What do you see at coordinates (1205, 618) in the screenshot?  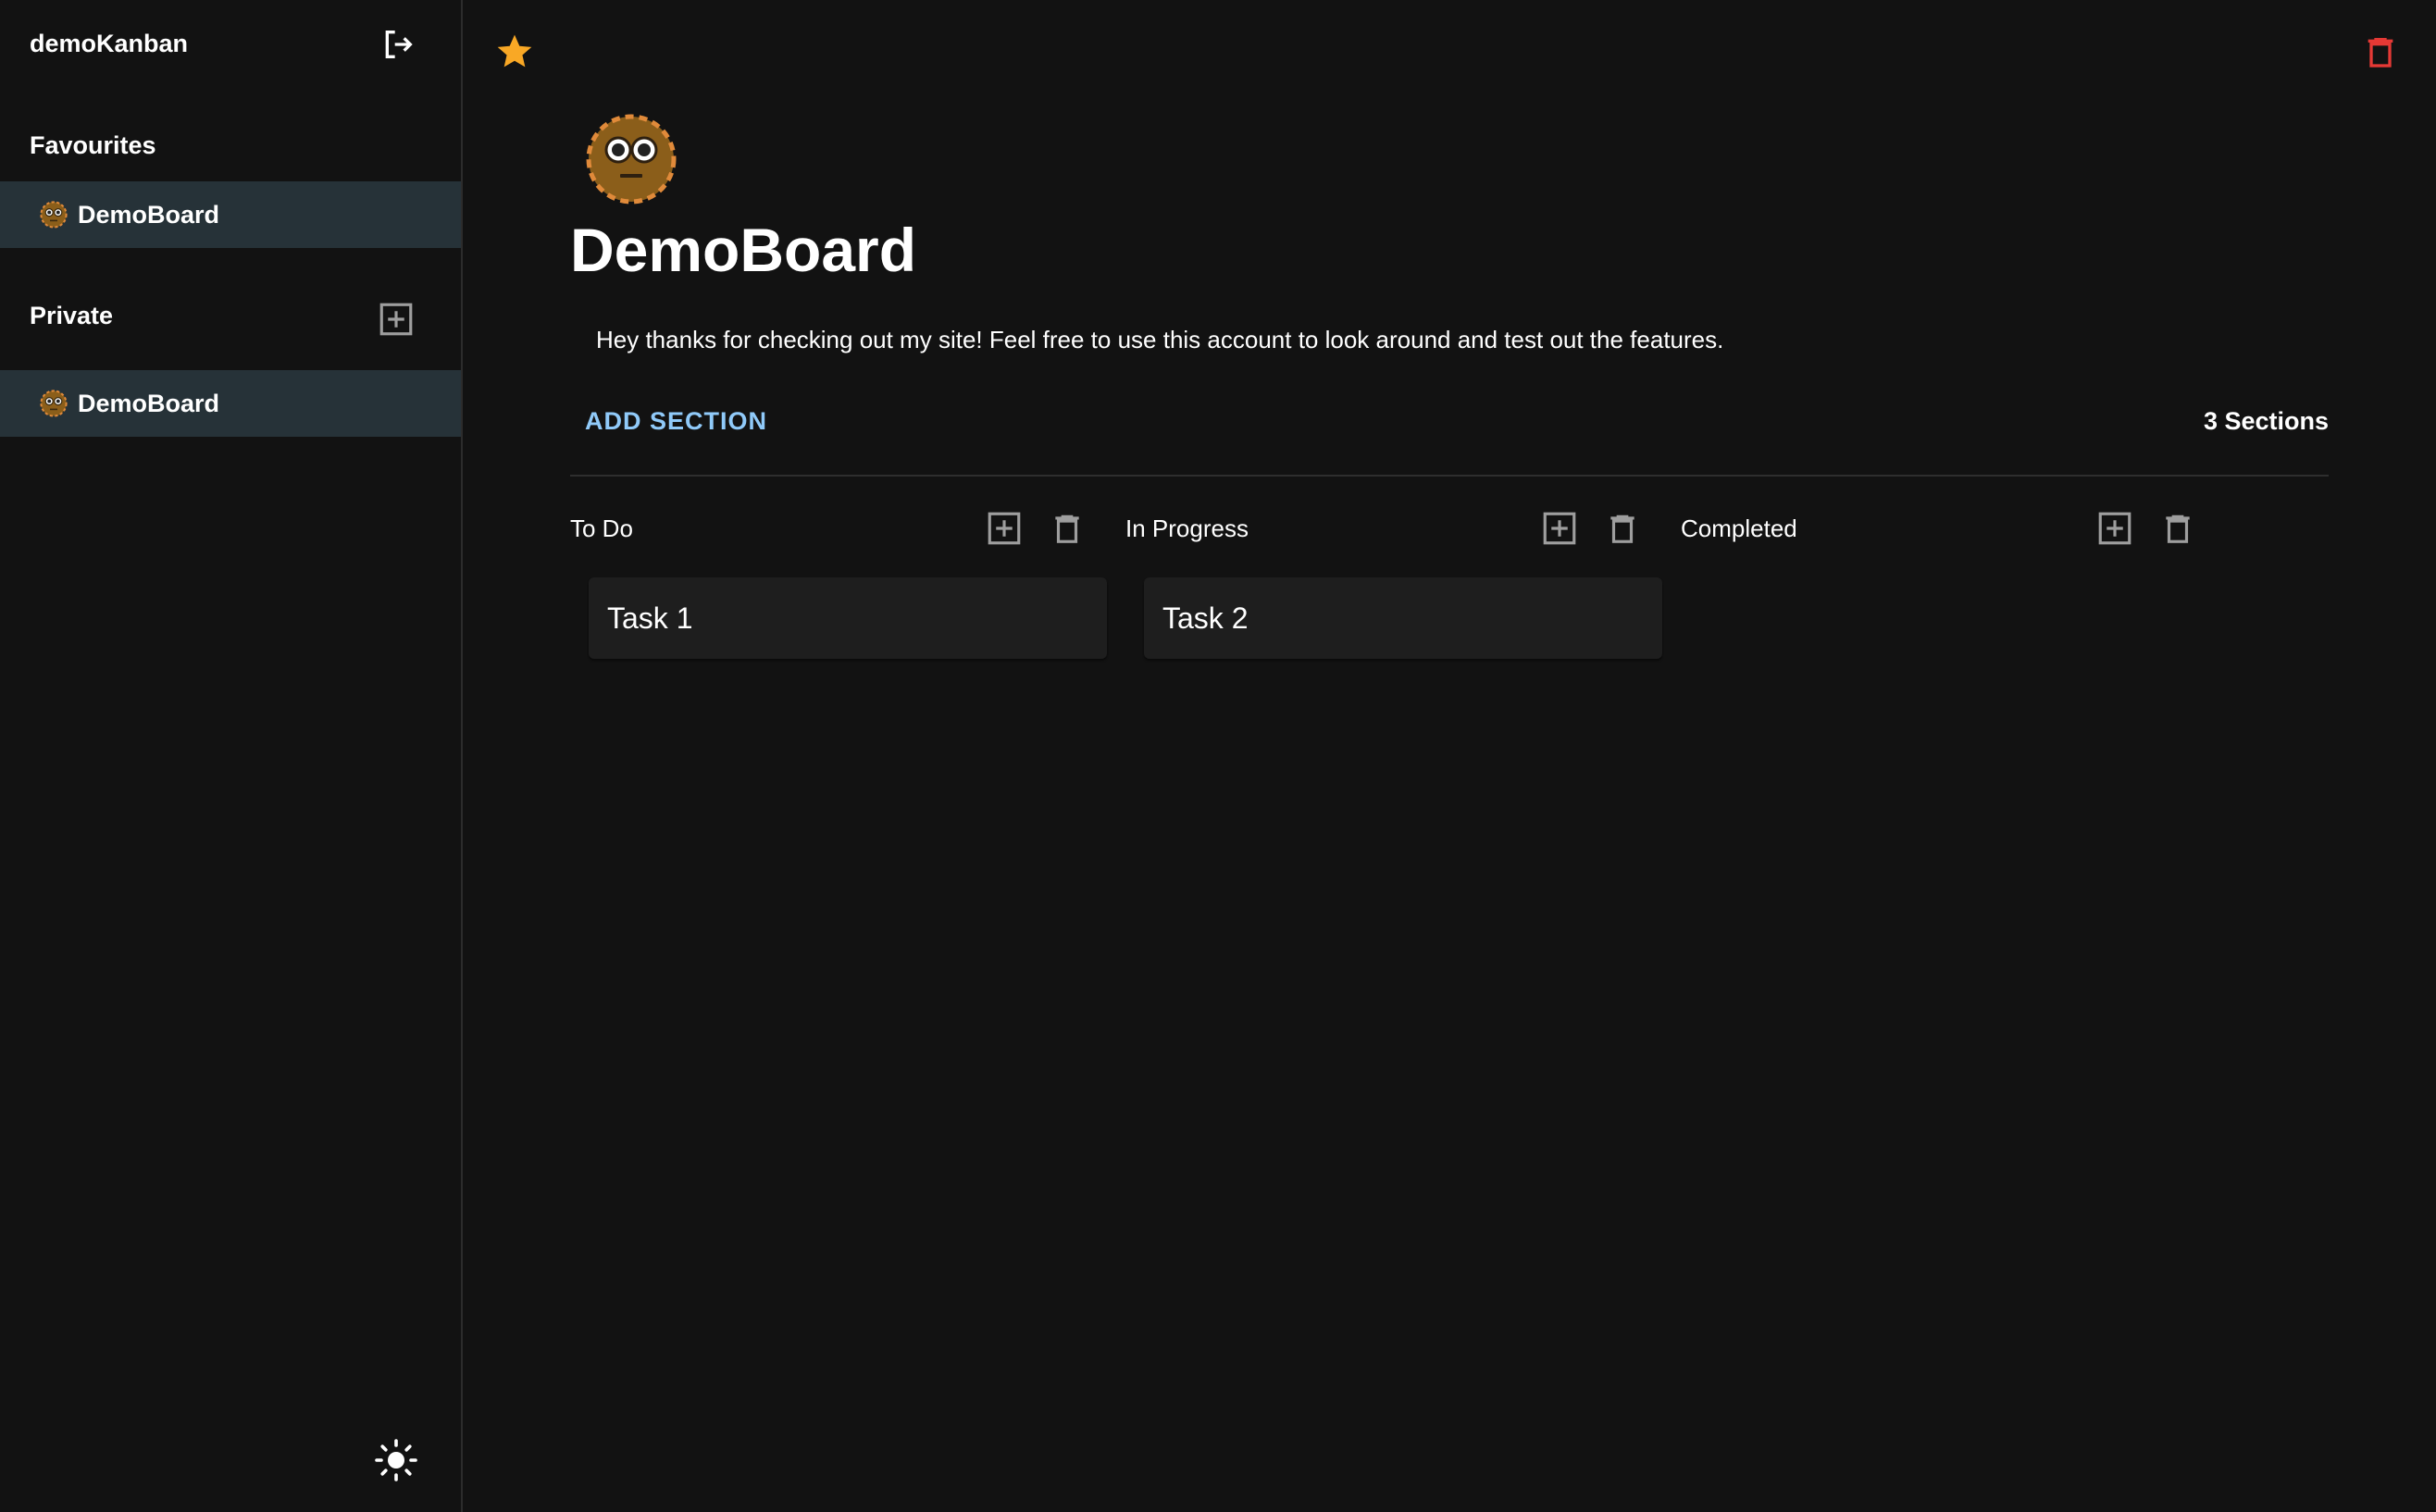 I see `task-title: Task 2` at bounding box center [1205, 618].